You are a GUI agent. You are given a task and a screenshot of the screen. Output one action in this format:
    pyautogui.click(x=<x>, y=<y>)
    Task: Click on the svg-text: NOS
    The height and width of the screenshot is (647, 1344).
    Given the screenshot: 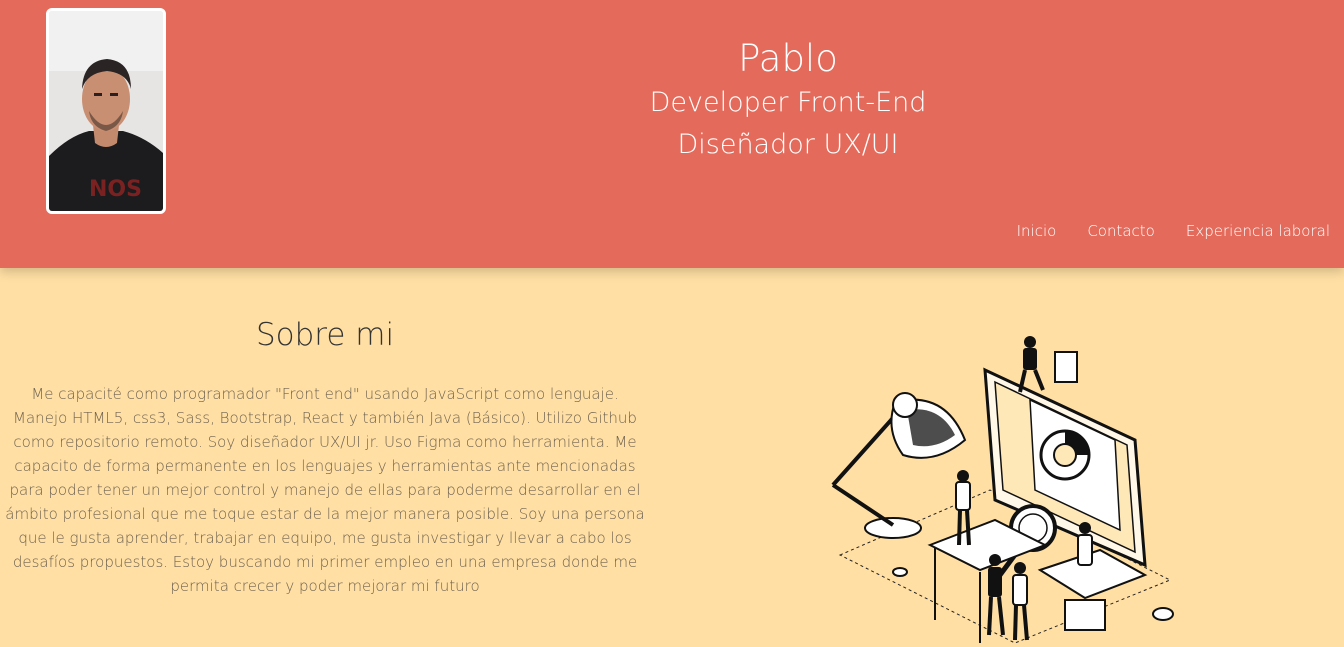 What is the action you would take?
    pyautogui.click(x=115, y=189)
    